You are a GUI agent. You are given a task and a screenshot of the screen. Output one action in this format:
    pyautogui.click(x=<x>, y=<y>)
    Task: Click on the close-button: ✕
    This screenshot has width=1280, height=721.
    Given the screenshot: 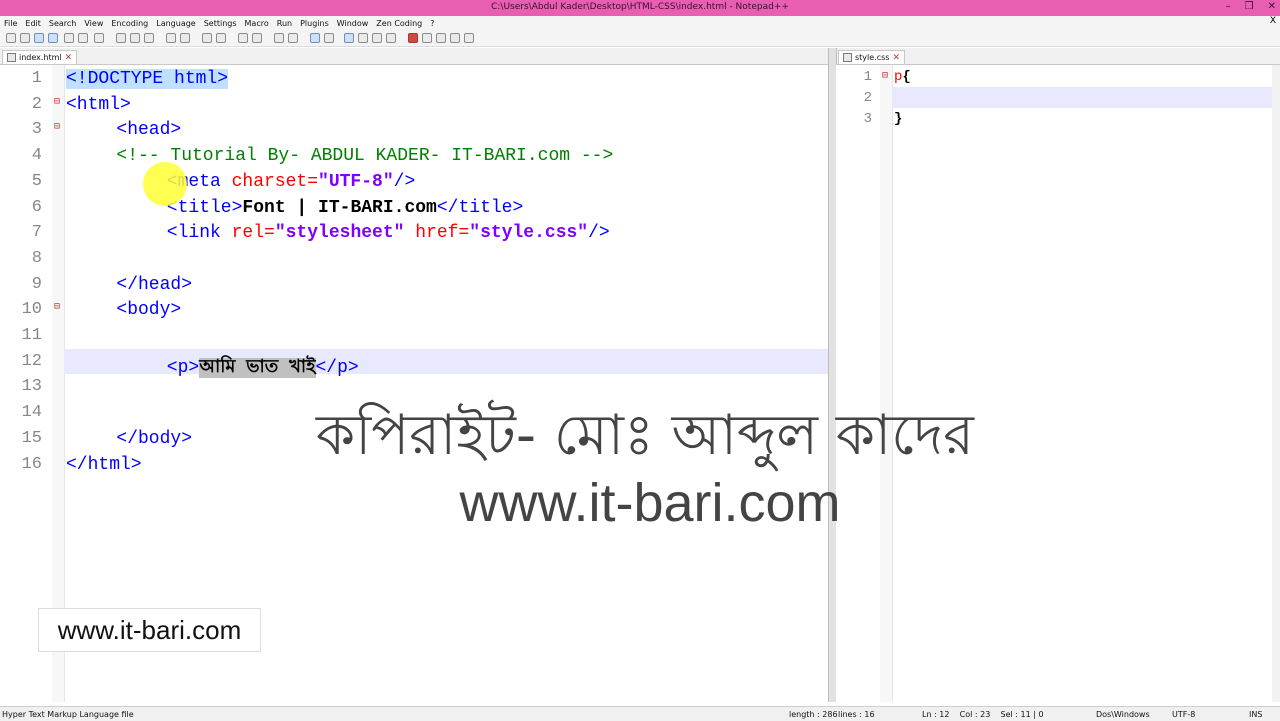 What is the action you would take?
    pyautogui.click(x=1272, y=6)
    